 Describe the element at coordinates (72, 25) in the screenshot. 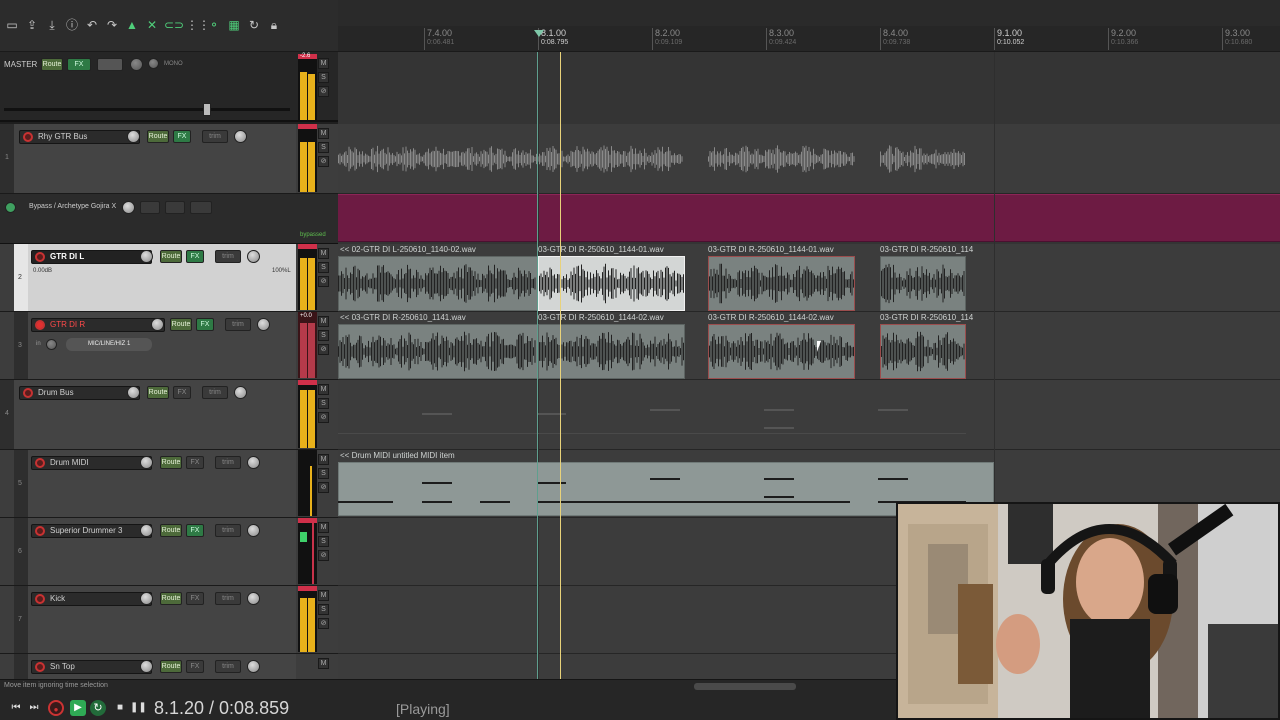

I see `project-settings-icon: ⓘ` at that location.